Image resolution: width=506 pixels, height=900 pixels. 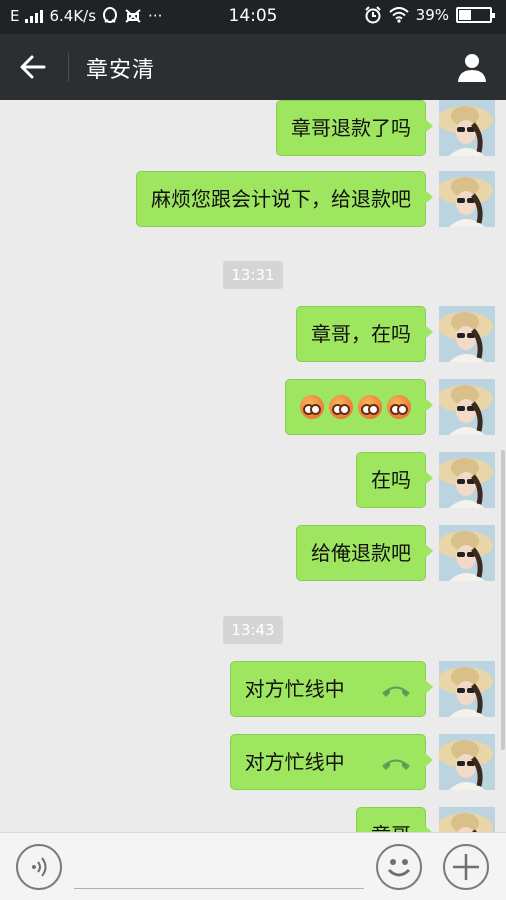 What do you see at coordinates (121, 70) in the screenshot?
I see `contact-name: 章安清` at bounding box center [121, 70].